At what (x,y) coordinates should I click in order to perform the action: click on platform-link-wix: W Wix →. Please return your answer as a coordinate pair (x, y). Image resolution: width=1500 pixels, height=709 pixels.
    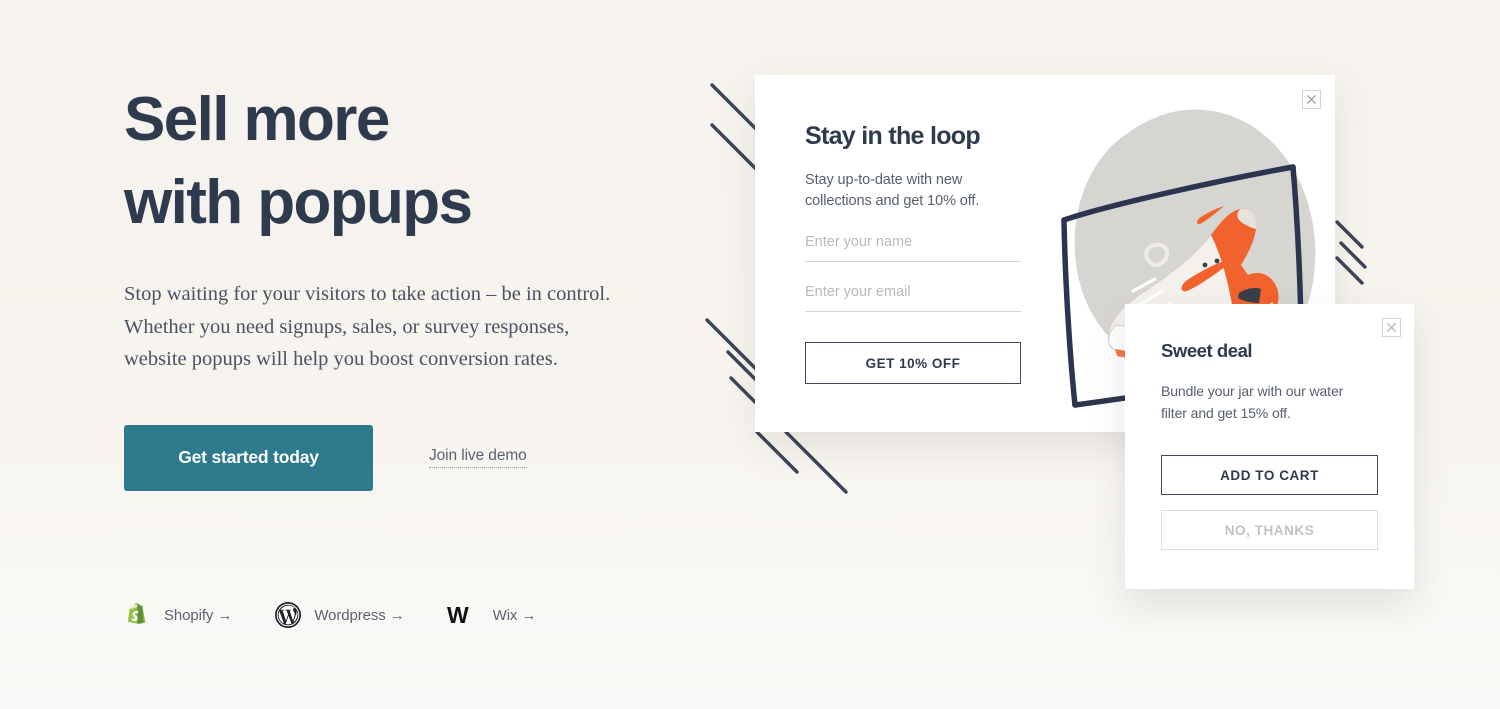
    Looking at the image, I should click on (492, 615).